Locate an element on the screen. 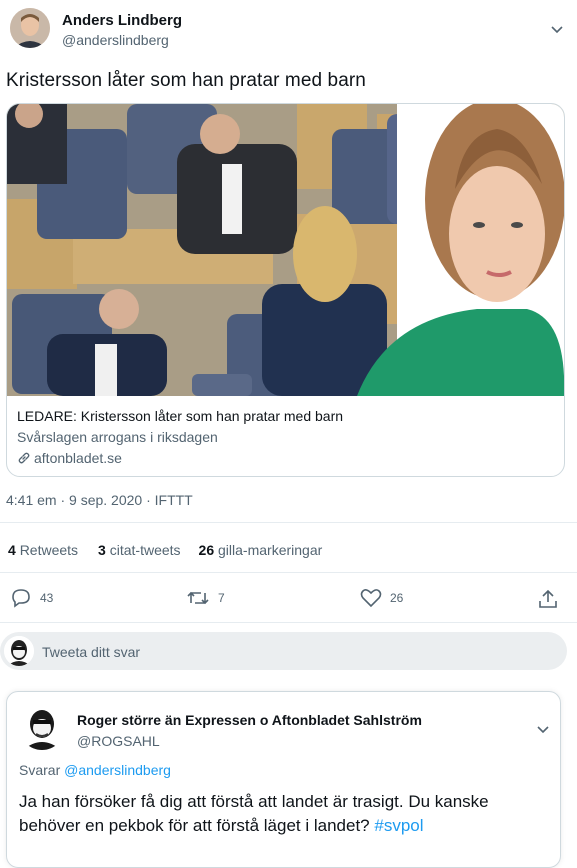 The height and width of the screenshot is (868, 577). card-description: Svårslagen arrogans i riksdagen is located at coordinates (117, 437).